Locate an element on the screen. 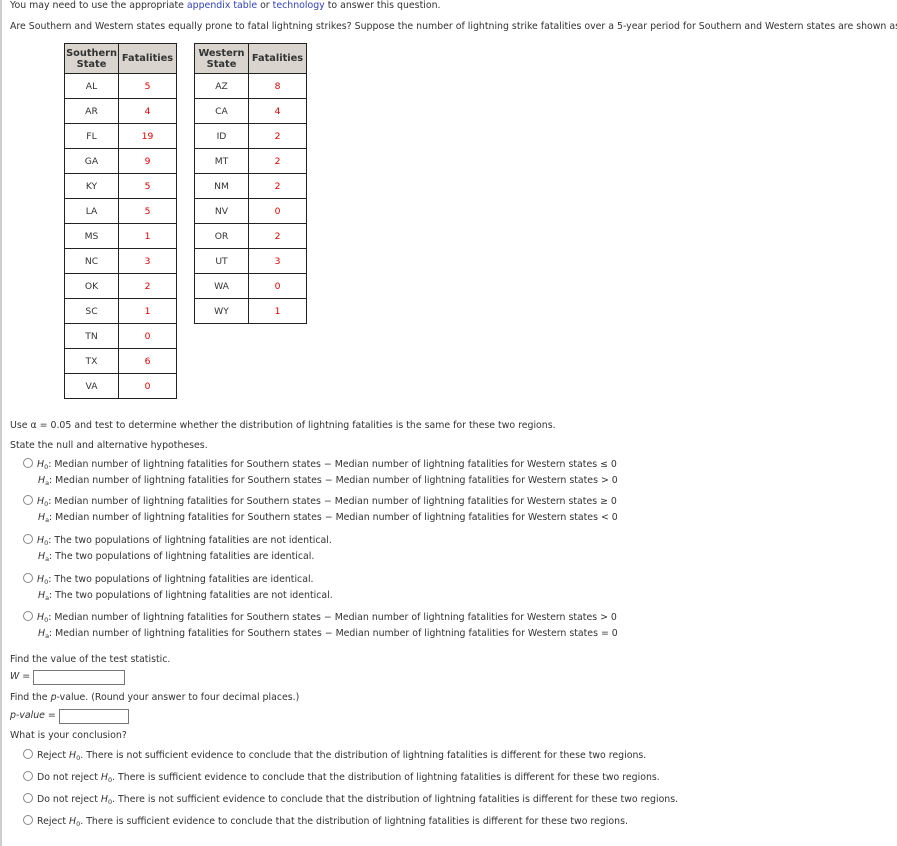 The height and width of the screenshot is (846, 897). conclusion-prompt: What is your conclusion? is located at coordinates (68, 735).